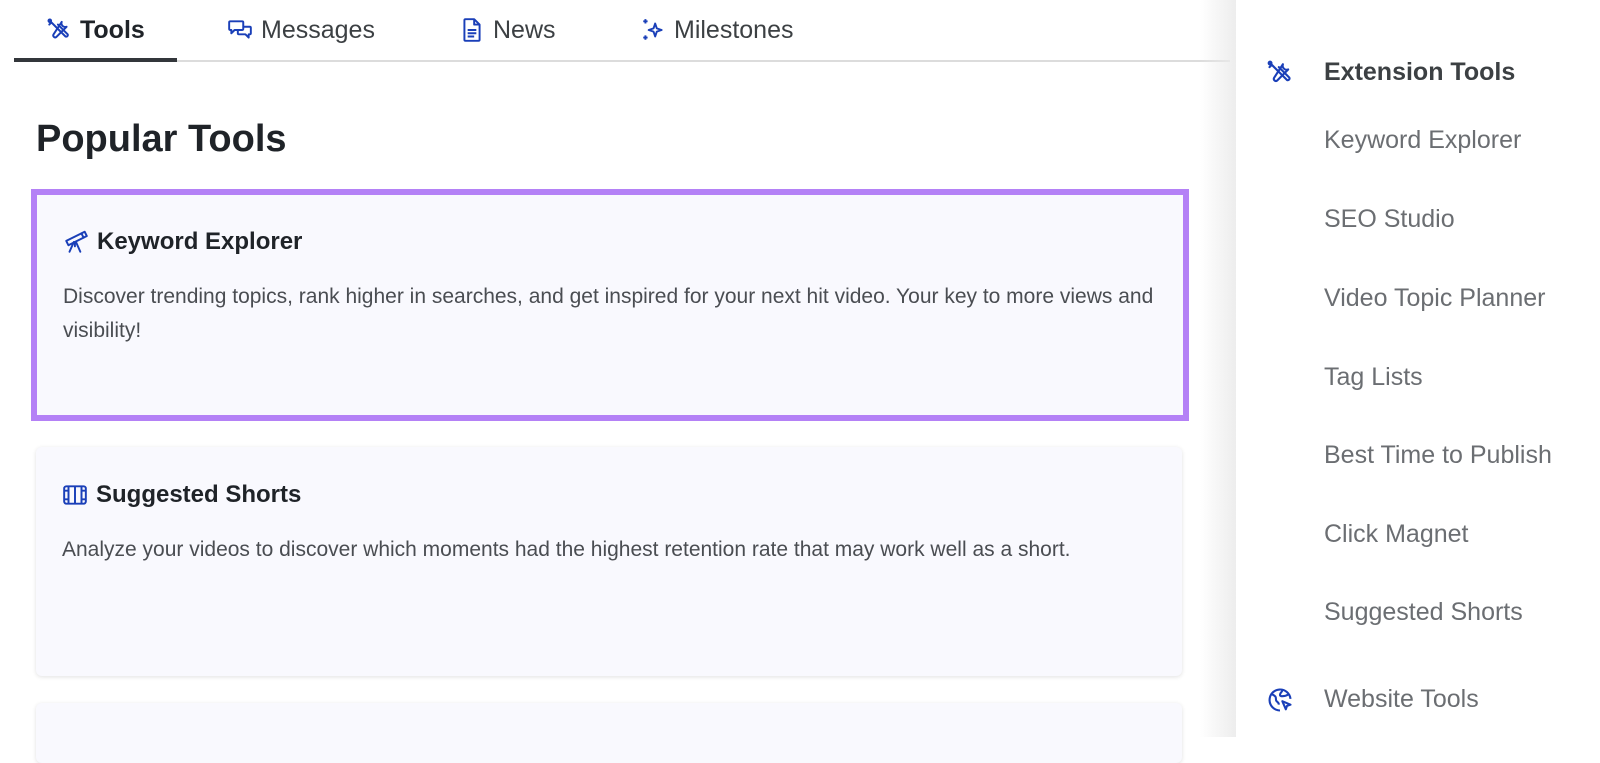 This screenshot has width=1600, height=763. What do you see at coordinates (1420, 72) in the screenshot?
I see `sidebar-section-label: Extension Tools` at bounding box center [1420, 72].